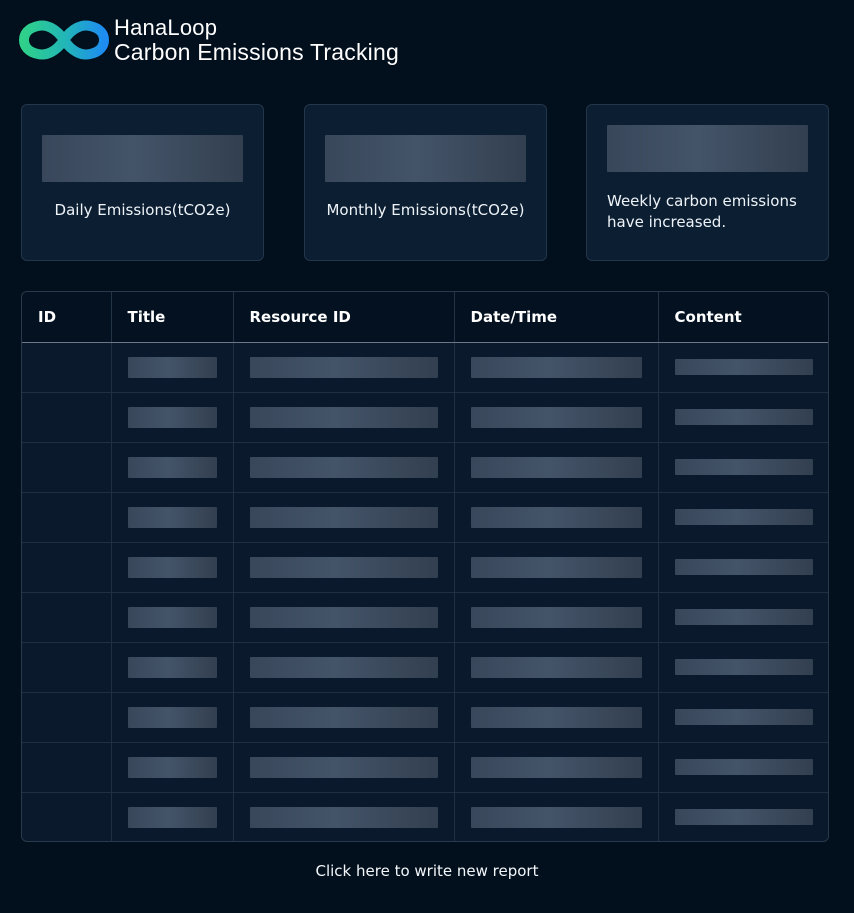  I want to click on infinity-logo-icon, so click(64, 40).